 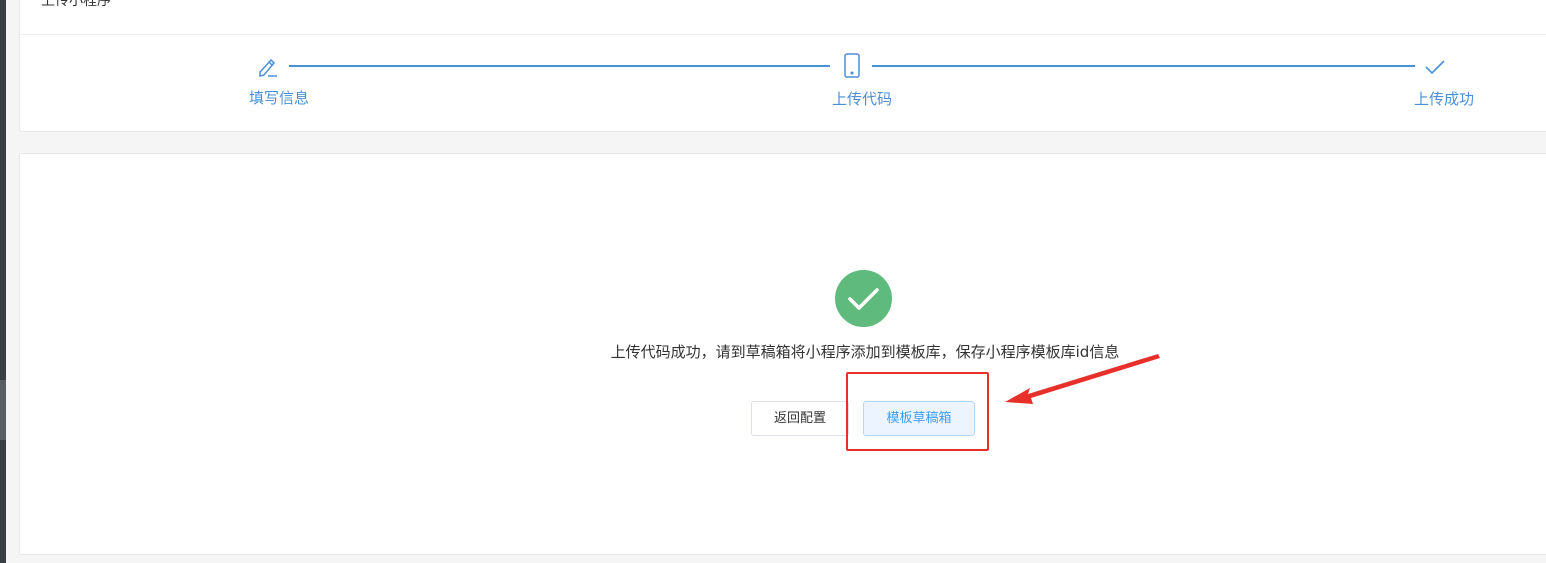 I want to click on annotation-arrow-icon, so click(x=1082, y=379).